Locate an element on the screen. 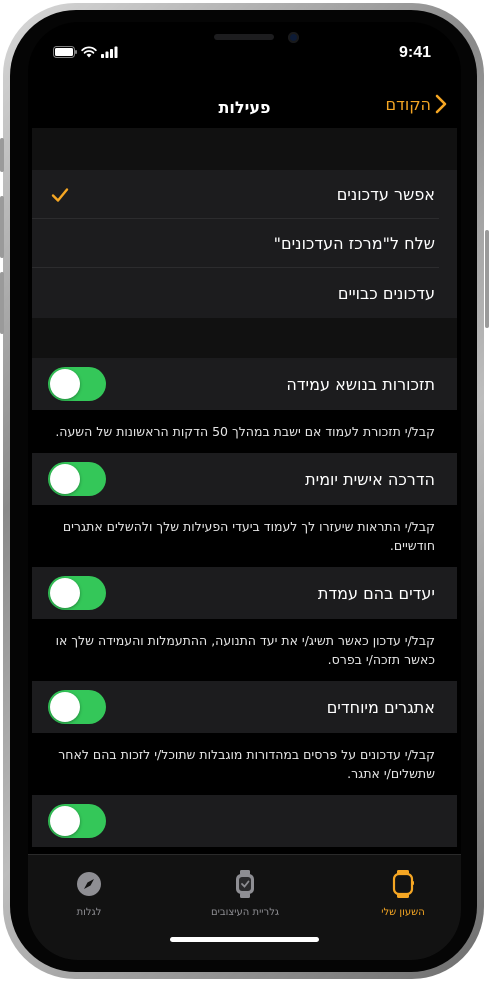 This screenshot has height=984, width=489. setting-stand-reminders: תזכורות בנושא עמידה is located at coordinates (244, 384).